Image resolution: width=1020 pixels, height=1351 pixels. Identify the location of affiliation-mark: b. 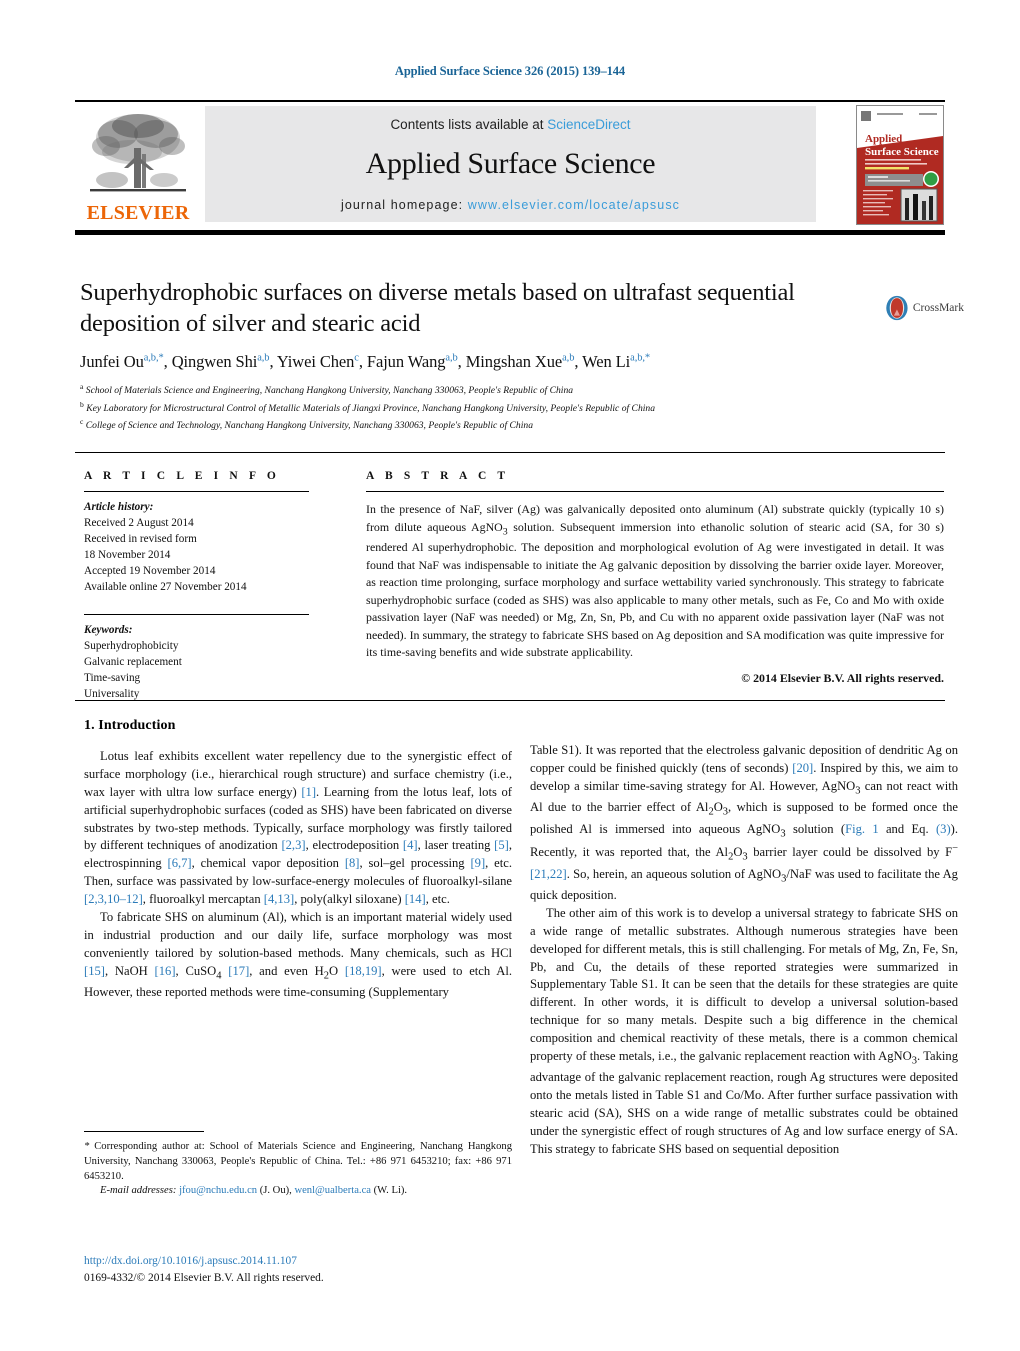
(82, 404).